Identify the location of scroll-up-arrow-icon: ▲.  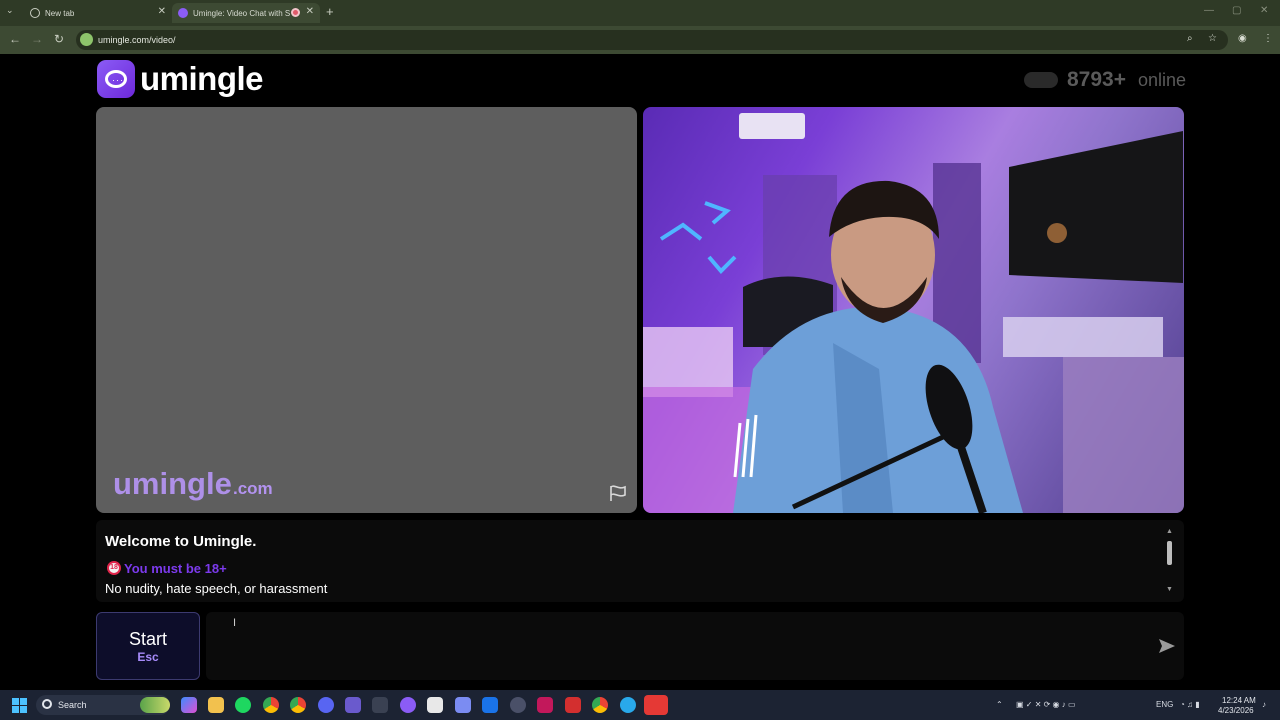
(1169, 531).